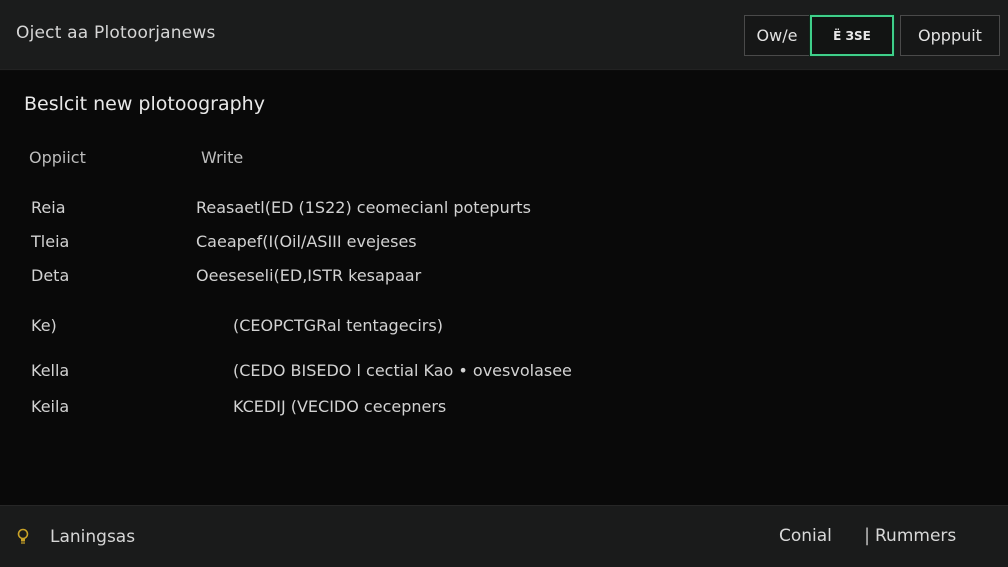 This screenshot has width=1008, height=567. What do you see at coordinates (93, 537) in the screenshot?
I see `footer-label: Laningsas` at bounding box center [93, 537].